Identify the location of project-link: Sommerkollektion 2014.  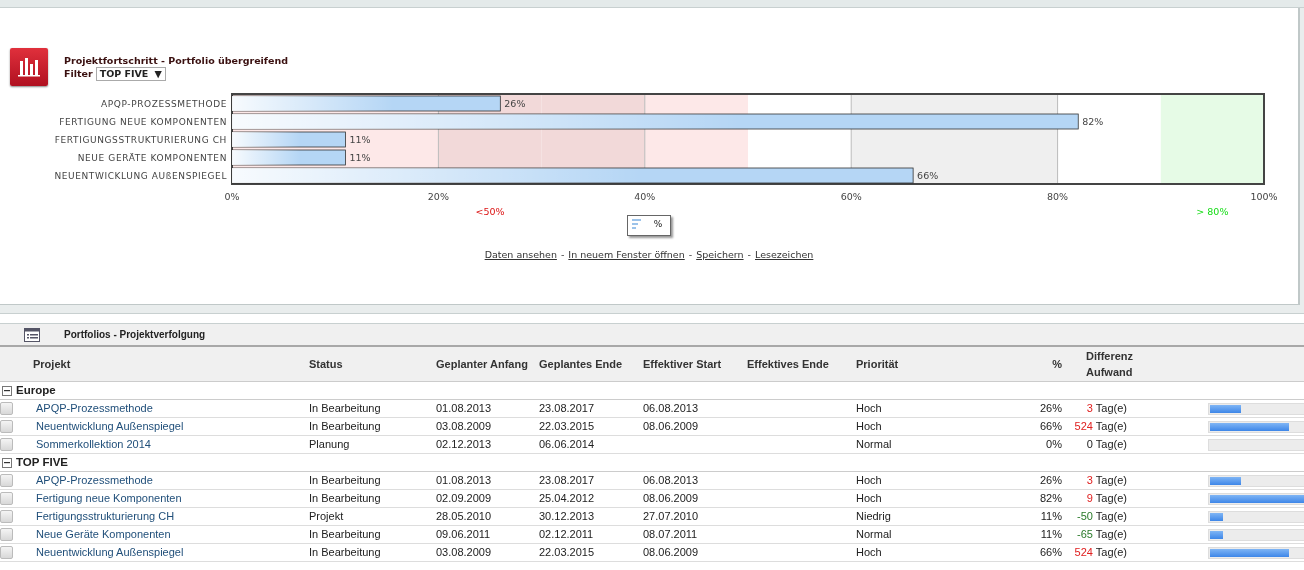
(92, 444).